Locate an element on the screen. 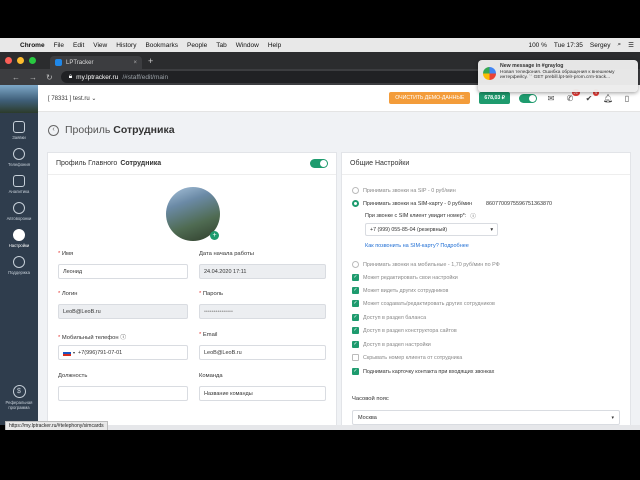  back-arrow-icon: ← is located at coordinates (16, 77).